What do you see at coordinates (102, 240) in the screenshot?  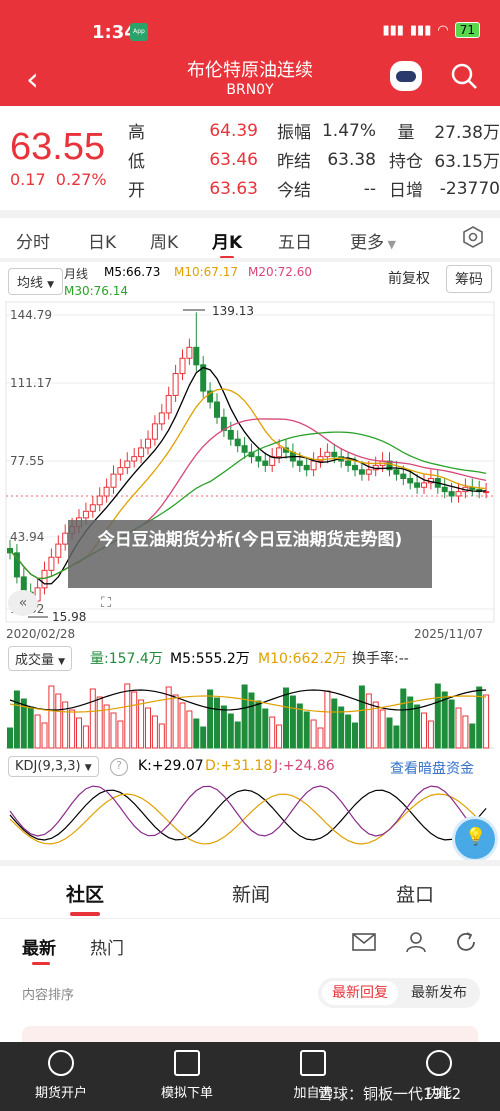 I see `tab-daily-k: 日K` at bounding box center [102, 240].